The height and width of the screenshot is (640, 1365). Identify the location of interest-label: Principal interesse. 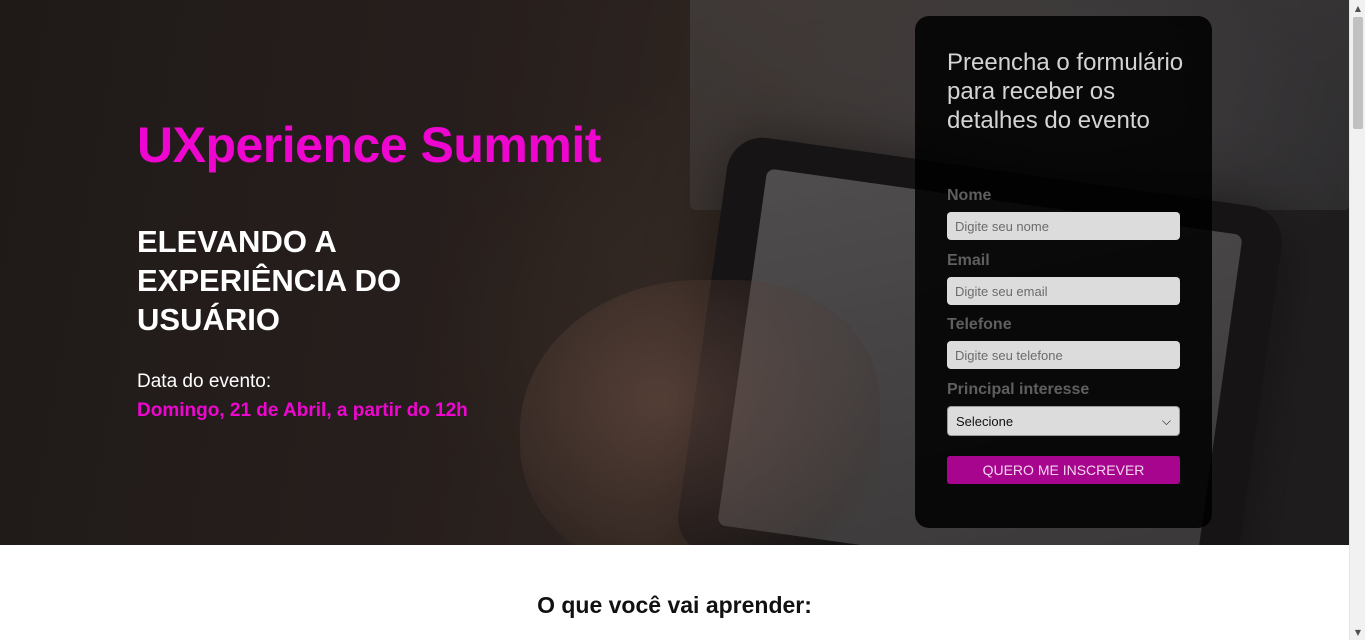
(1018, 389).